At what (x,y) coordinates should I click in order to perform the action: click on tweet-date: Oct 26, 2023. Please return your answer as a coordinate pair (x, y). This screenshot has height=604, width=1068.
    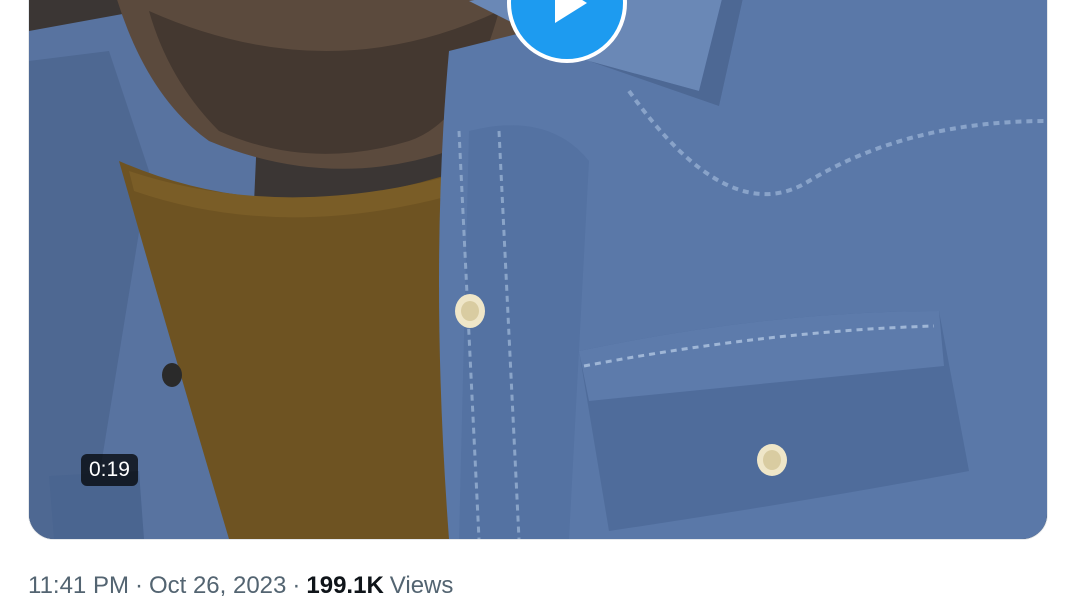
    Looking at the image, I should click on (217, 585).